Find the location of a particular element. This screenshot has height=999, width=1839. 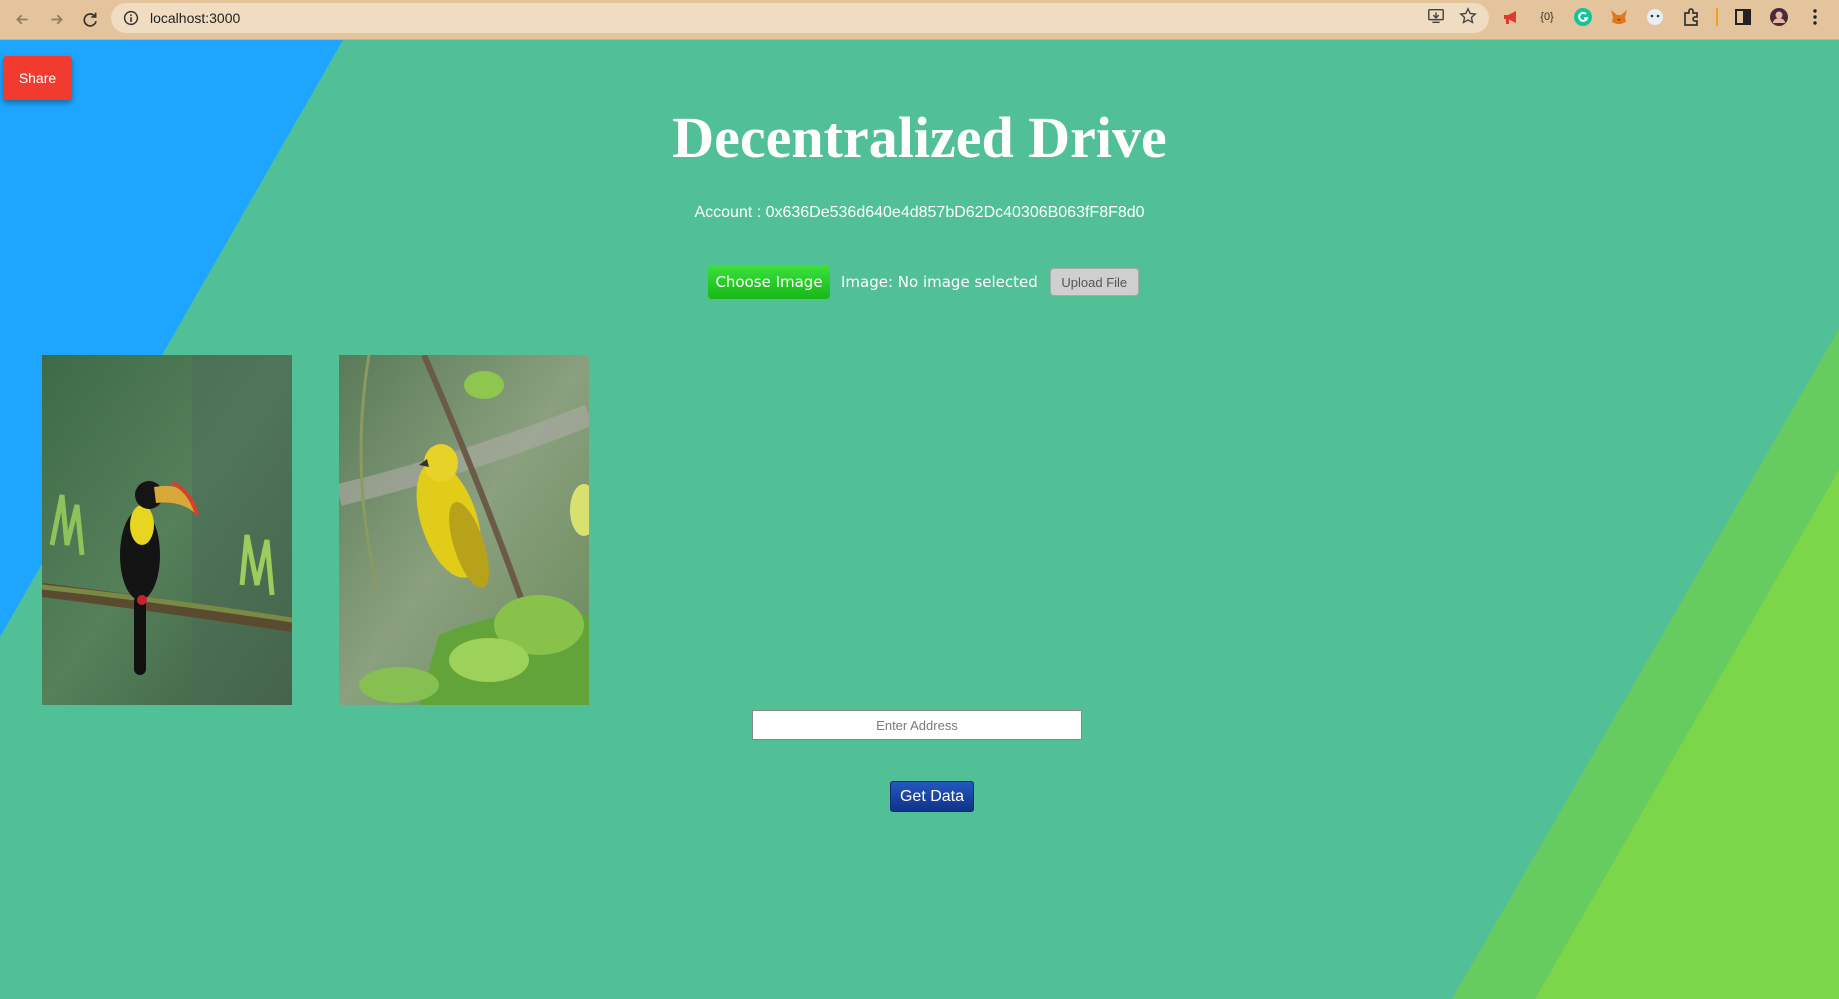

megaphone-extension-icon is located at coordinates (1511, 17).